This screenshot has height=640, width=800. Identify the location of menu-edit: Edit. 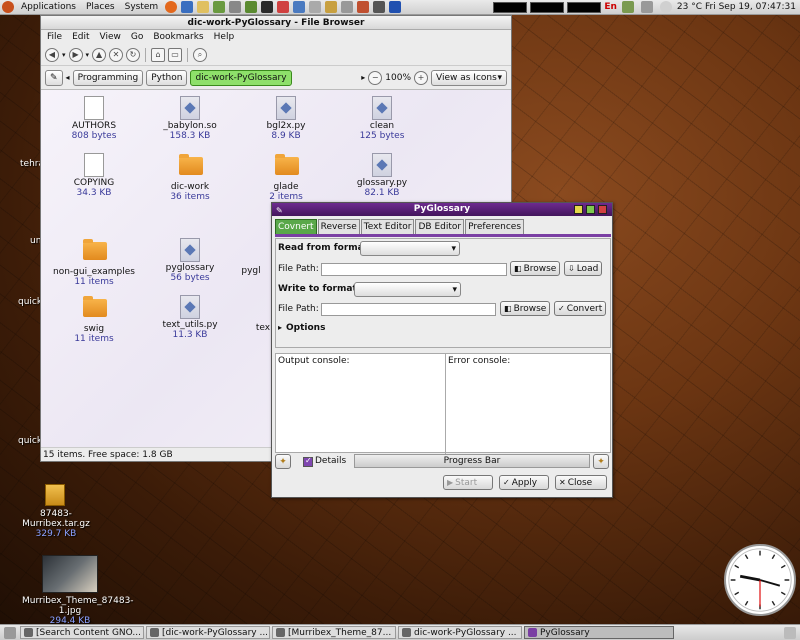
(80, 37).